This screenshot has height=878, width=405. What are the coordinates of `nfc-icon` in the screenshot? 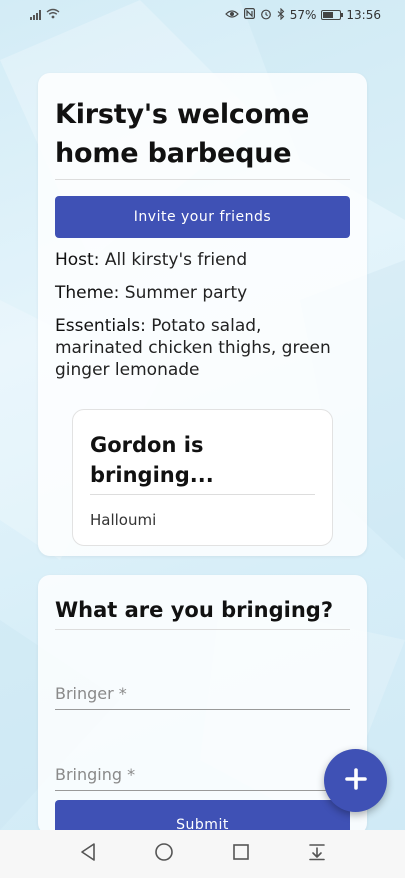 It's located at (249, 15).